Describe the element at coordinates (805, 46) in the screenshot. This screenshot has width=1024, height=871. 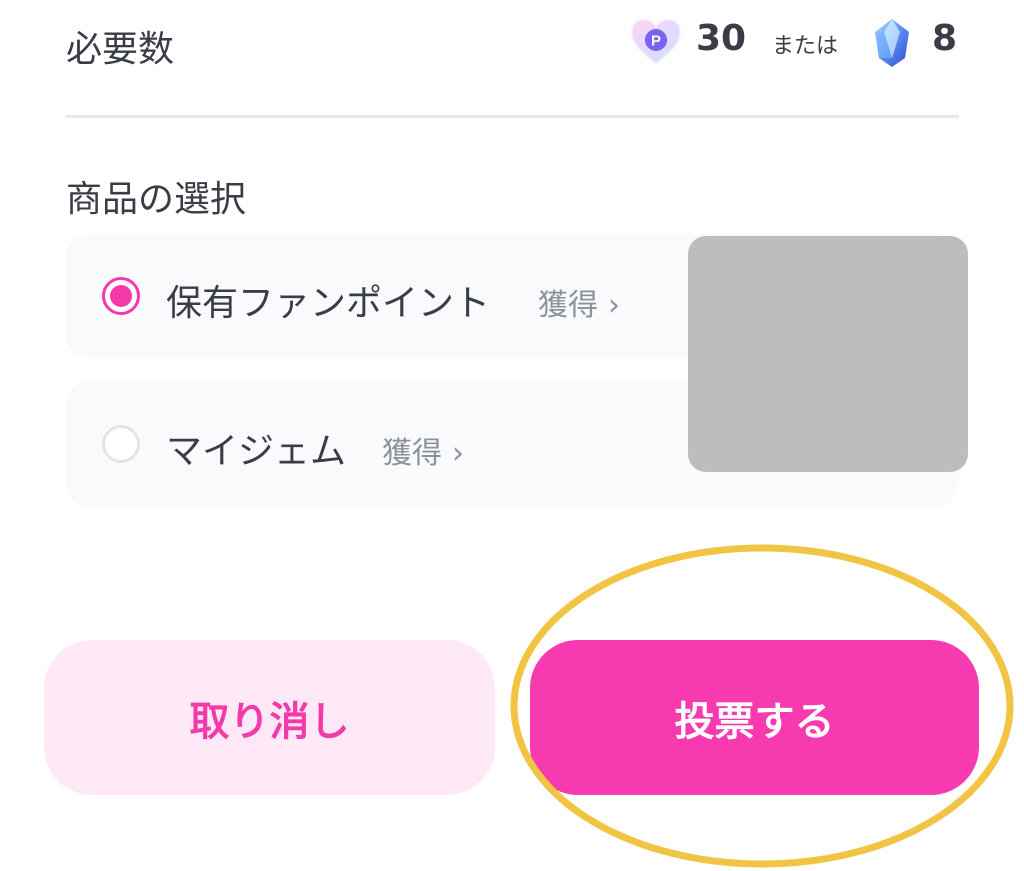
I see `or-text: または` at that location.